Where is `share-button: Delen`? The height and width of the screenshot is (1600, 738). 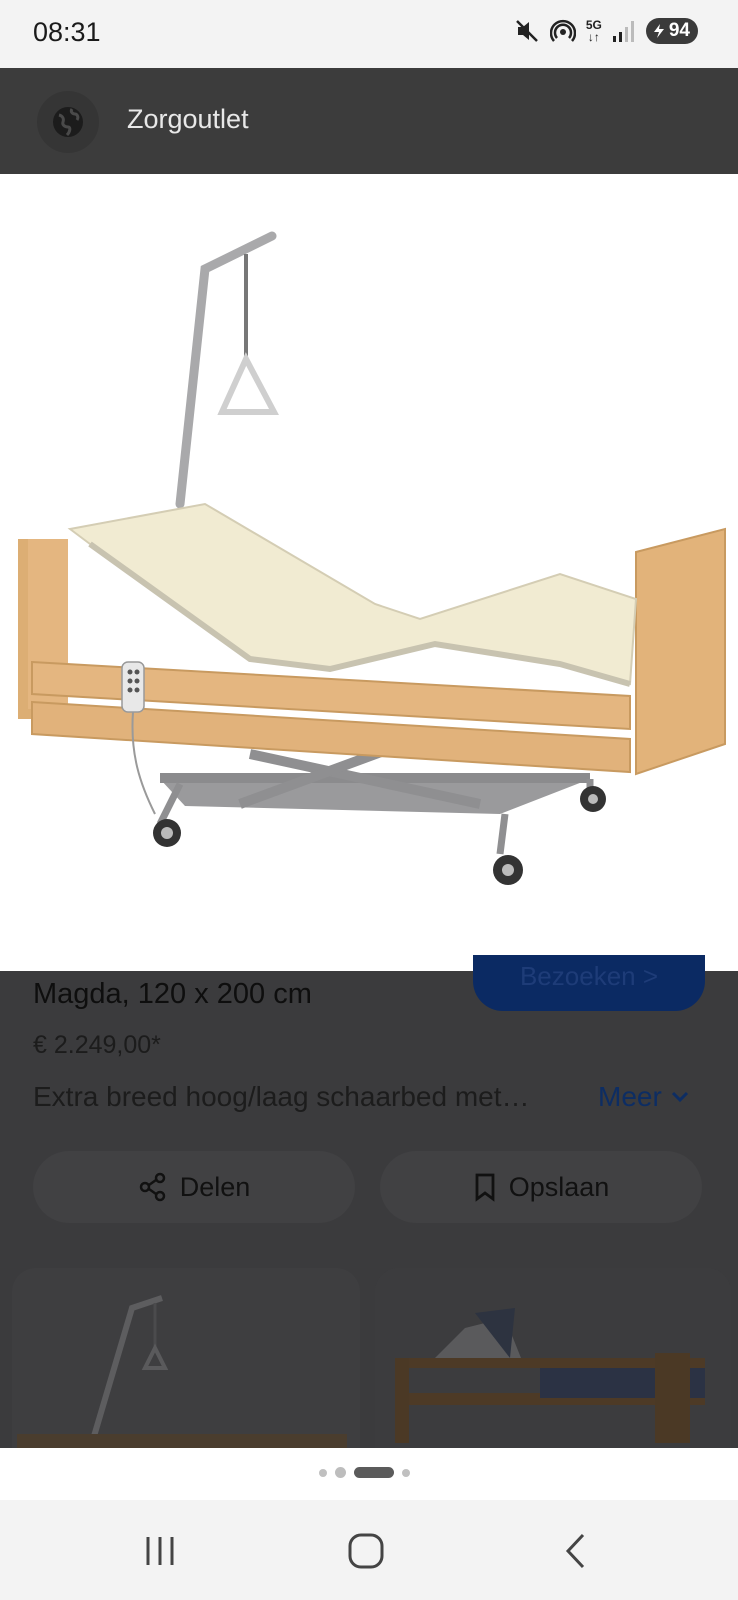
share-button: Delen is located at coordinates (194, 1187).